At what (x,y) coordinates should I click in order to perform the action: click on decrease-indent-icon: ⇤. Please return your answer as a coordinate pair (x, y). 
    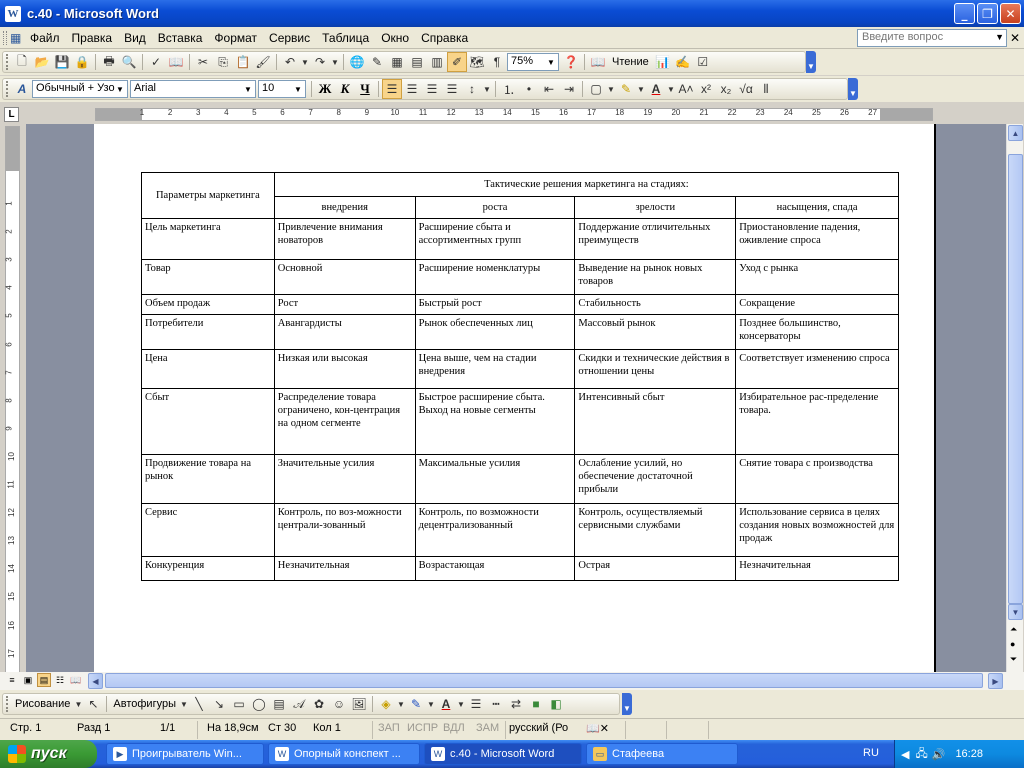
    Looking at the image, I should click on (549, 89).